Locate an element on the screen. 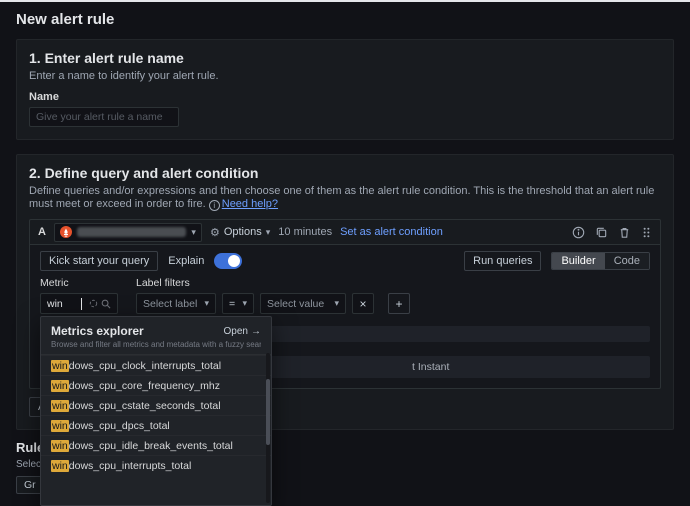 This screenshot has width=690, height=506. remove-filter-button: × is located at coordinates (363, 303).